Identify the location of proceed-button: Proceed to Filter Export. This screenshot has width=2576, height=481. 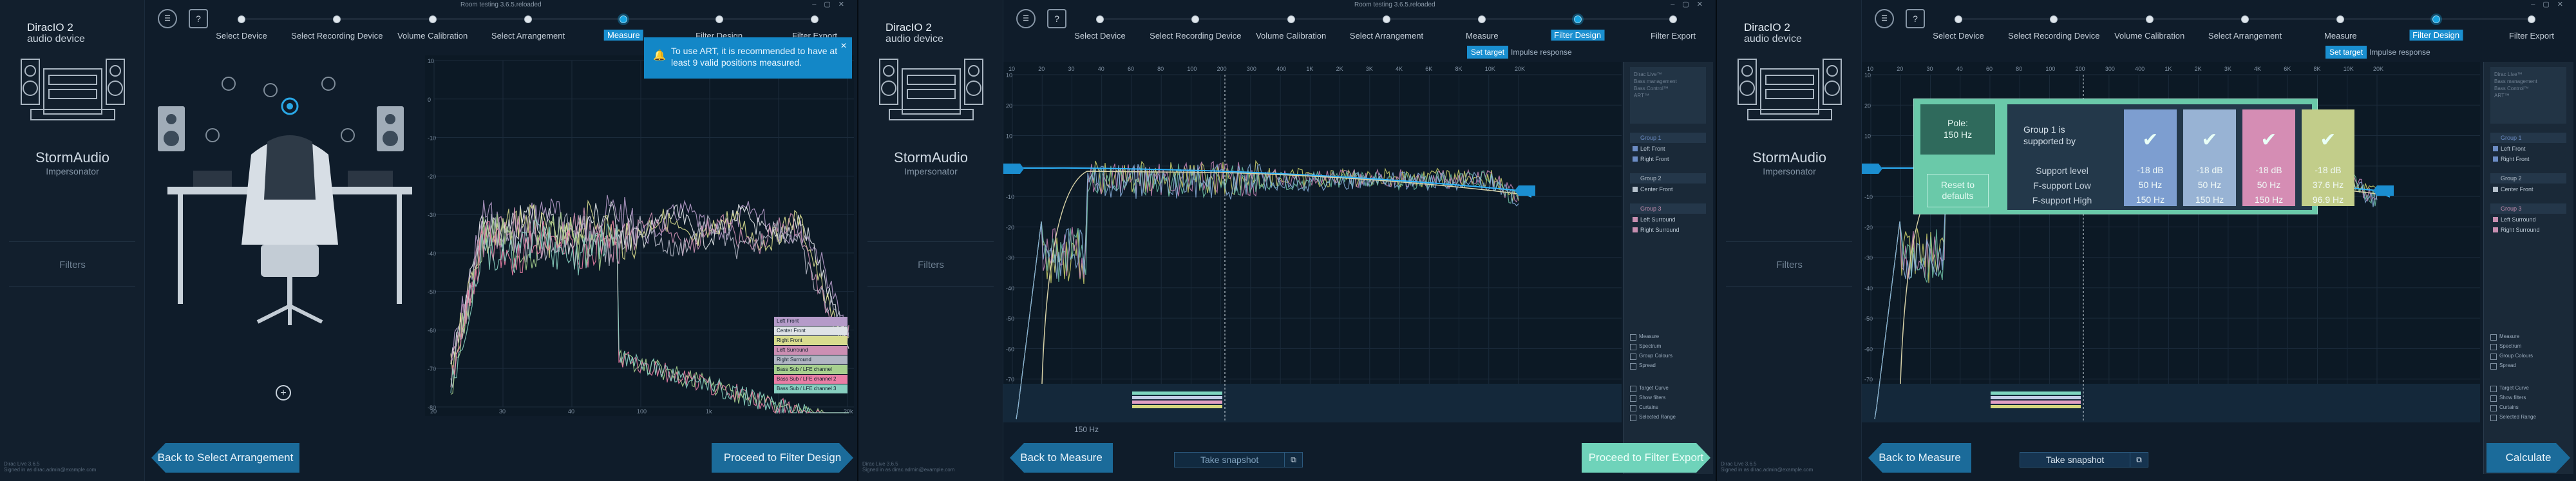
(1646, 458).